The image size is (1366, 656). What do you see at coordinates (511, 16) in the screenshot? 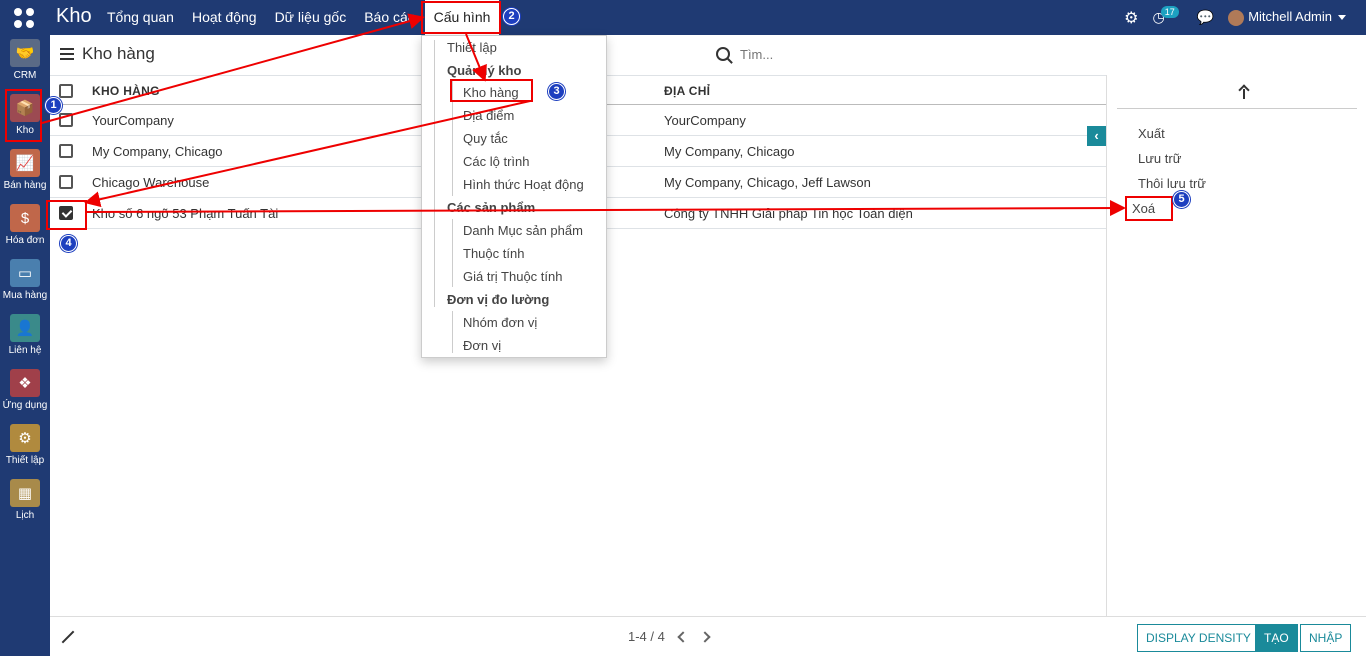
I see `step-badge-2: 2` at bounding box center [511, 16].